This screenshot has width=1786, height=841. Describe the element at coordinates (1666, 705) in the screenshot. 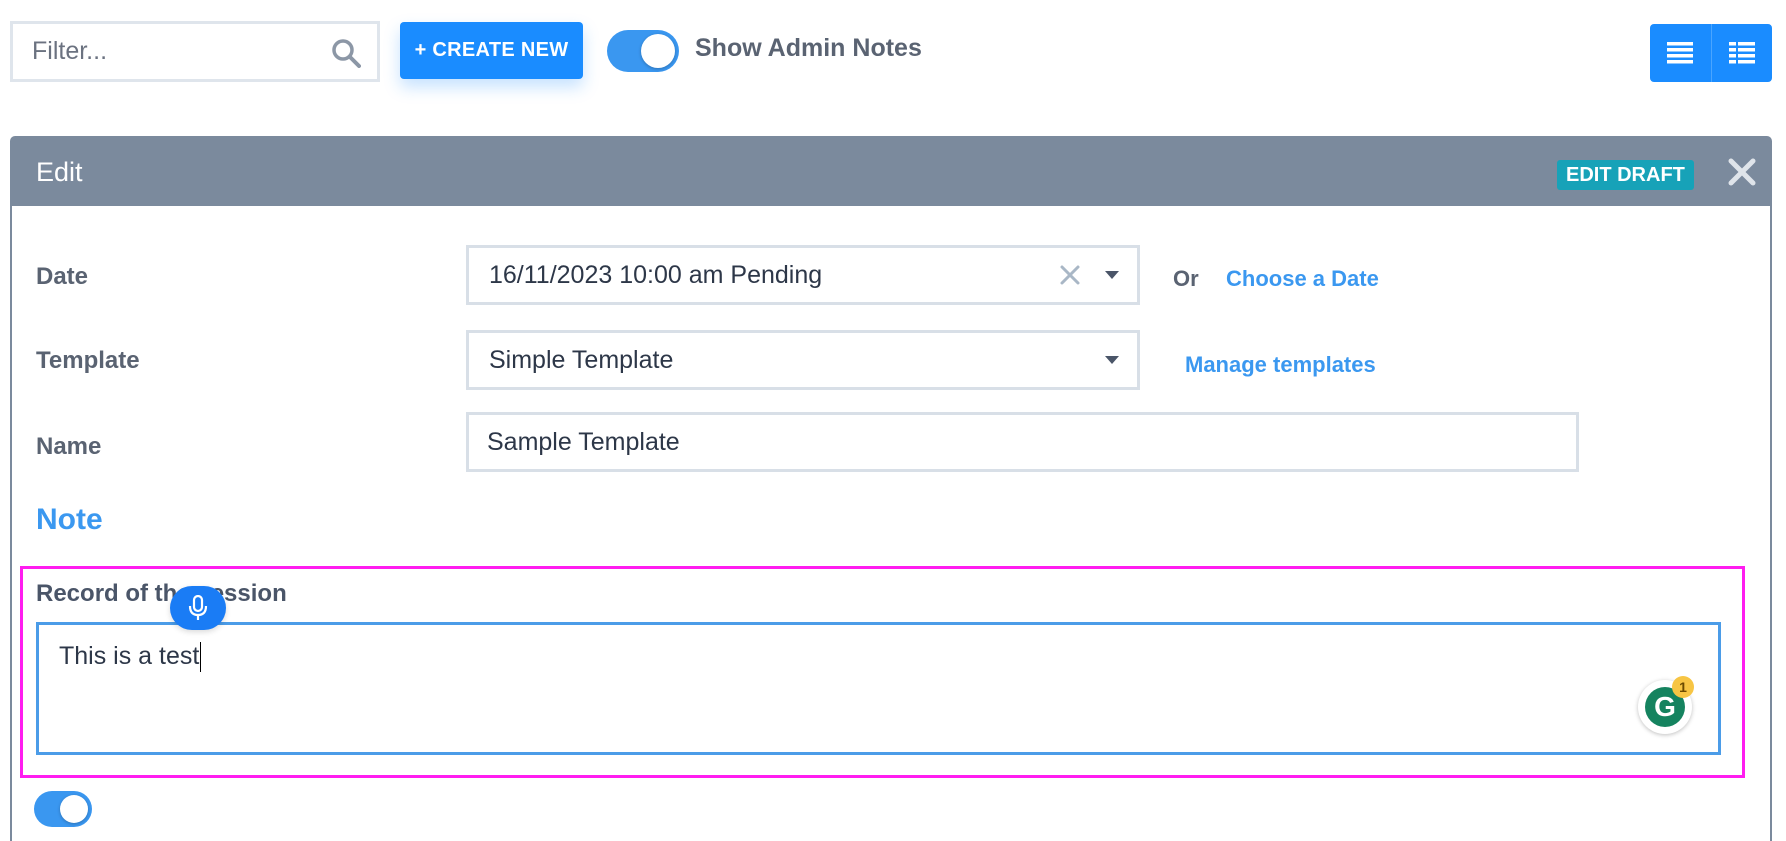

I see `grammarly-button: G 1` at that location.